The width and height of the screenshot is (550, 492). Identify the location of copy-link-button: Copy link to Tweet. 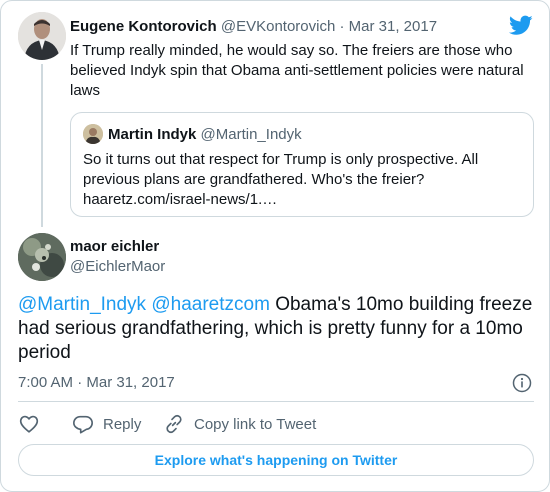
(239, 424).